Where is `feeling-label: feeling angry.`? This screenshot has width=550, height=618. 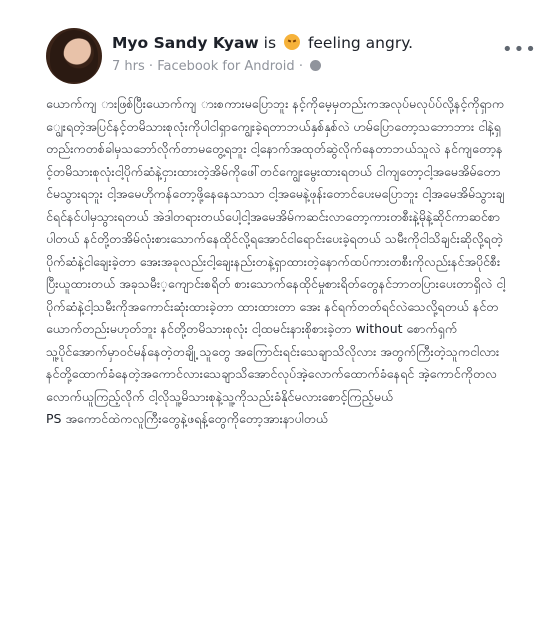
feeling-label: feeling angry. is located at coordinates (360, 43).